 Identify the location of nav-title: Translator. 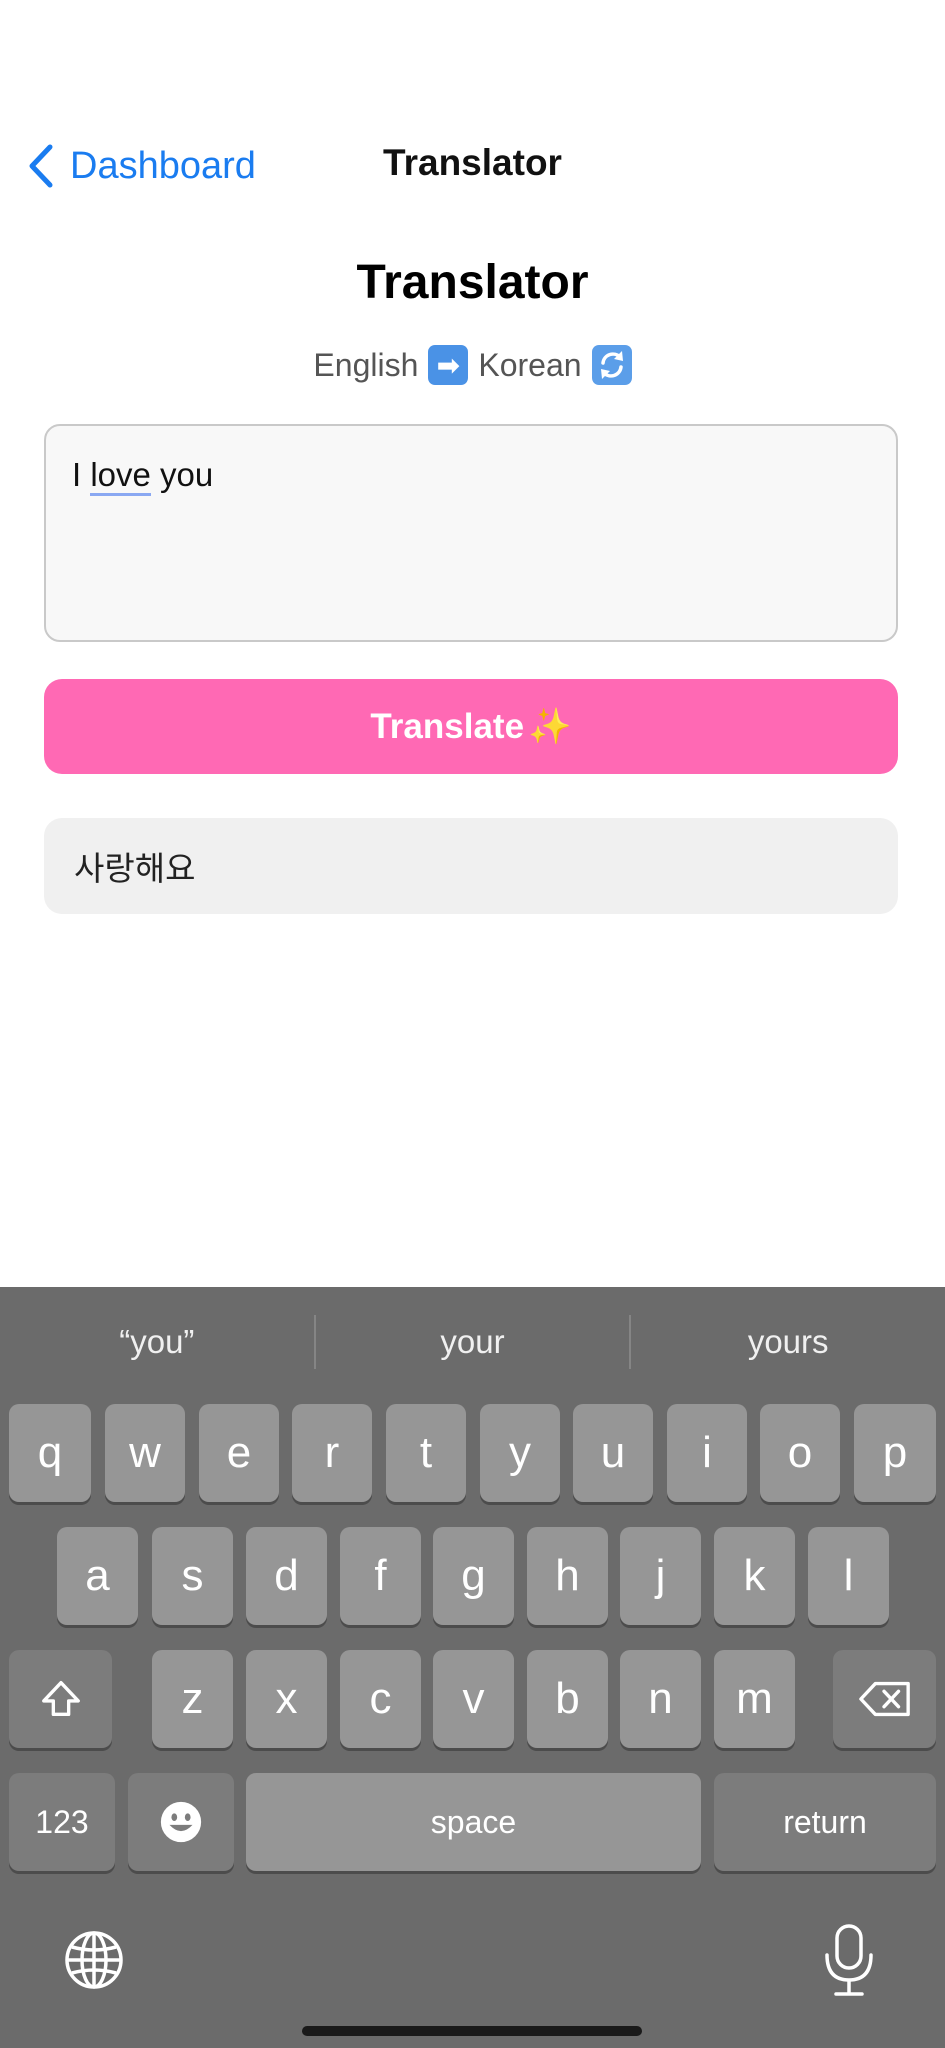
(472, 162).